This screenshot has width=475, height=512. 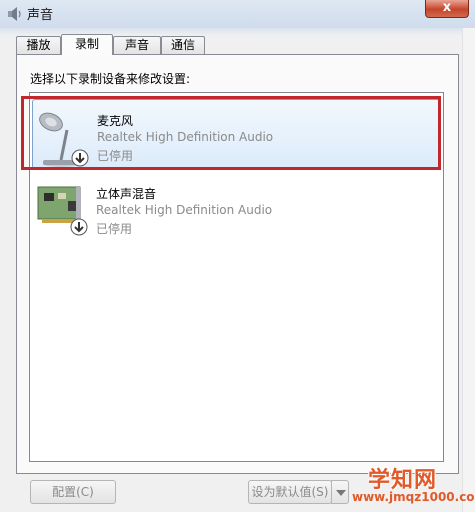 What do you see at coordinates (290, 492) in the screenshot?
I see `set-default-button: 设为默认值(S)` at bounding box center [290, 492].